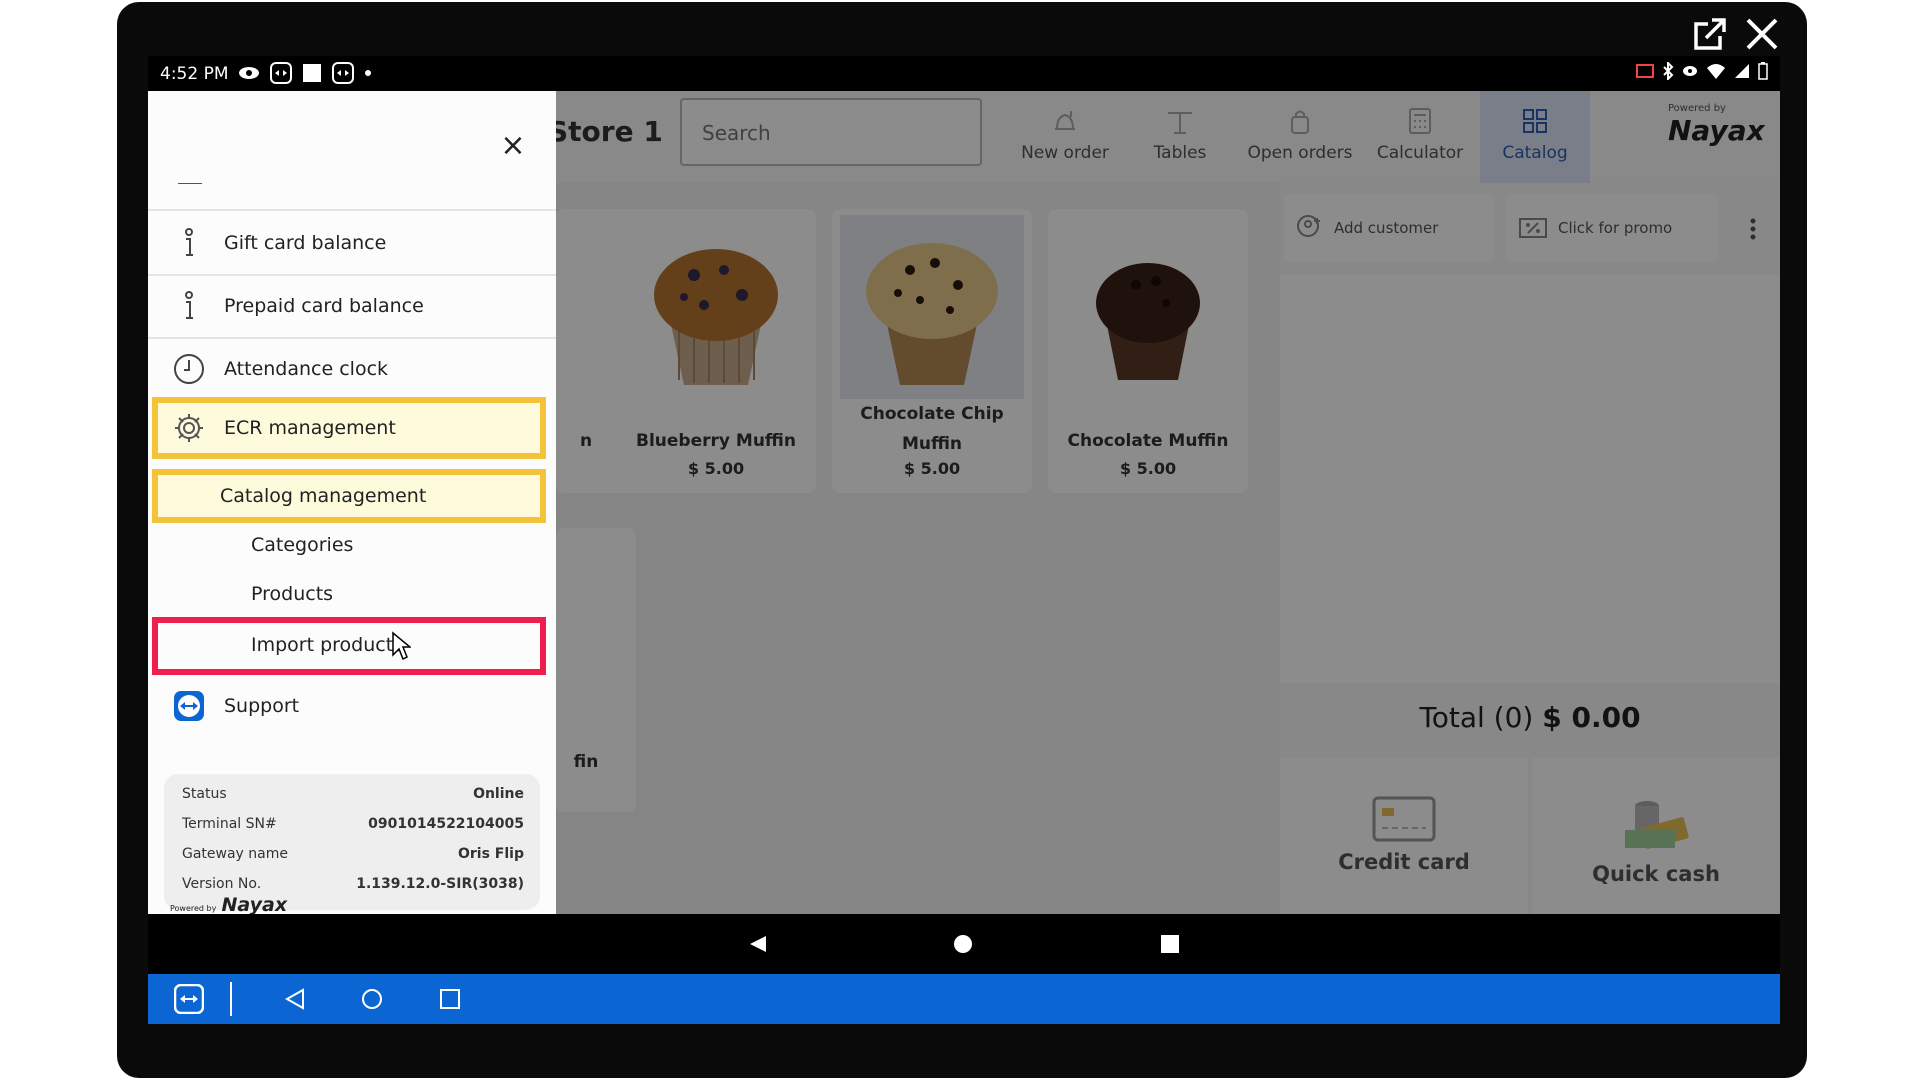 The image size is (1920, 1080). What do you see at coordinates (352, 428) in the screenshot?
I see `menu-item-ecr-management: ECR management` at bounding box center [352, 428].